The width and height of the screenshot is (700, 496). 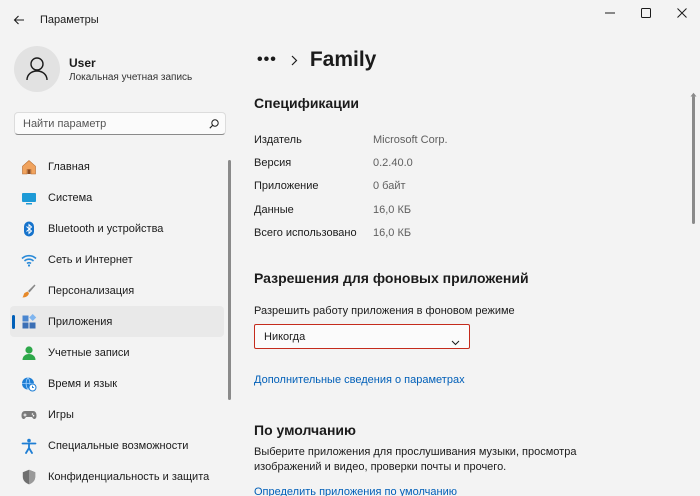 I want to click on avatar, so click(x=37, y=69).